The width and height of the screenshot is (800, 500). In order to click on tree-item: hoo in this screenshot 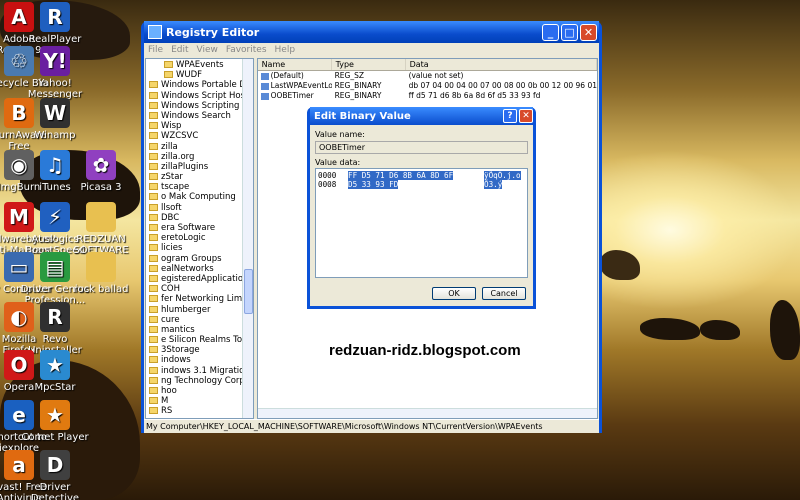, I will do `click(199, 391)`.